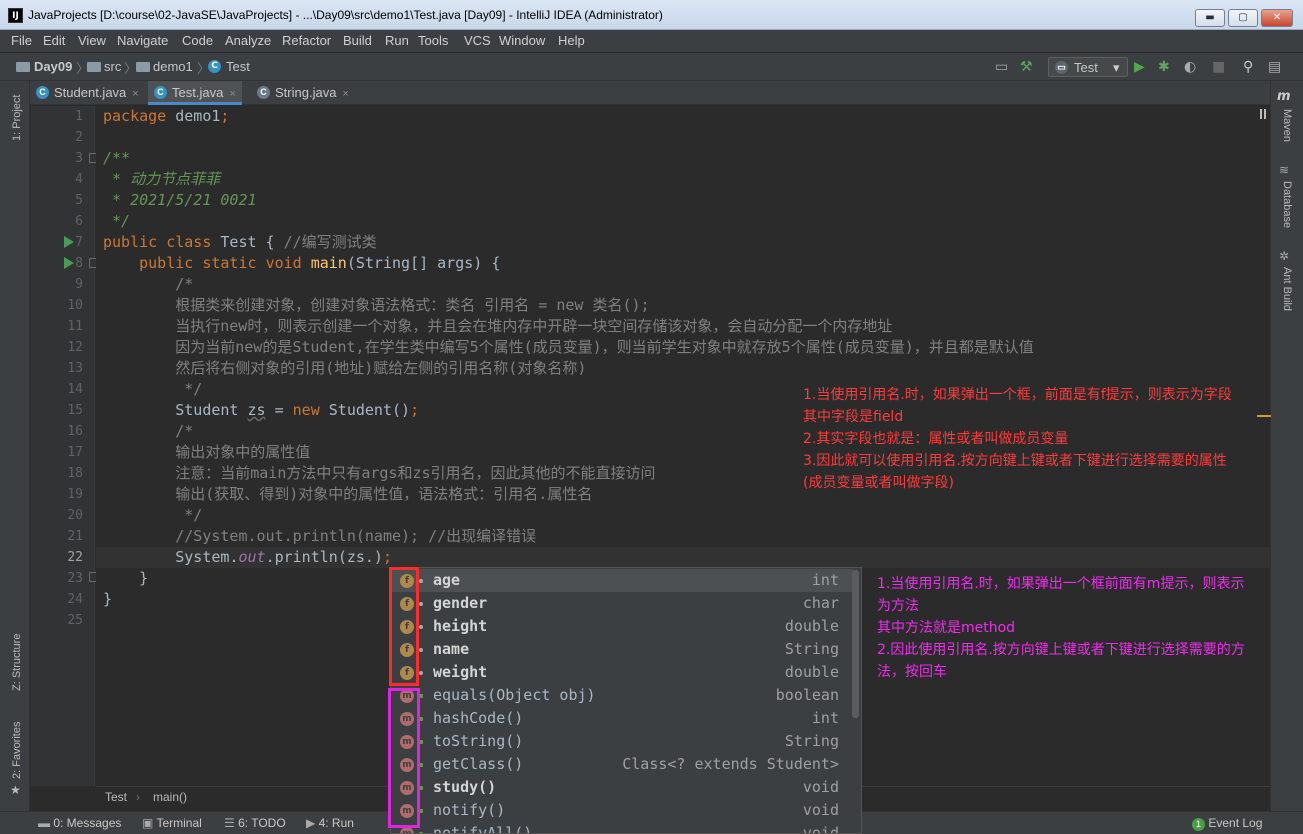 This screenshot has height=834, width=1303. I want to click on debug-bug-icon: ✱, so click(1164, 67).